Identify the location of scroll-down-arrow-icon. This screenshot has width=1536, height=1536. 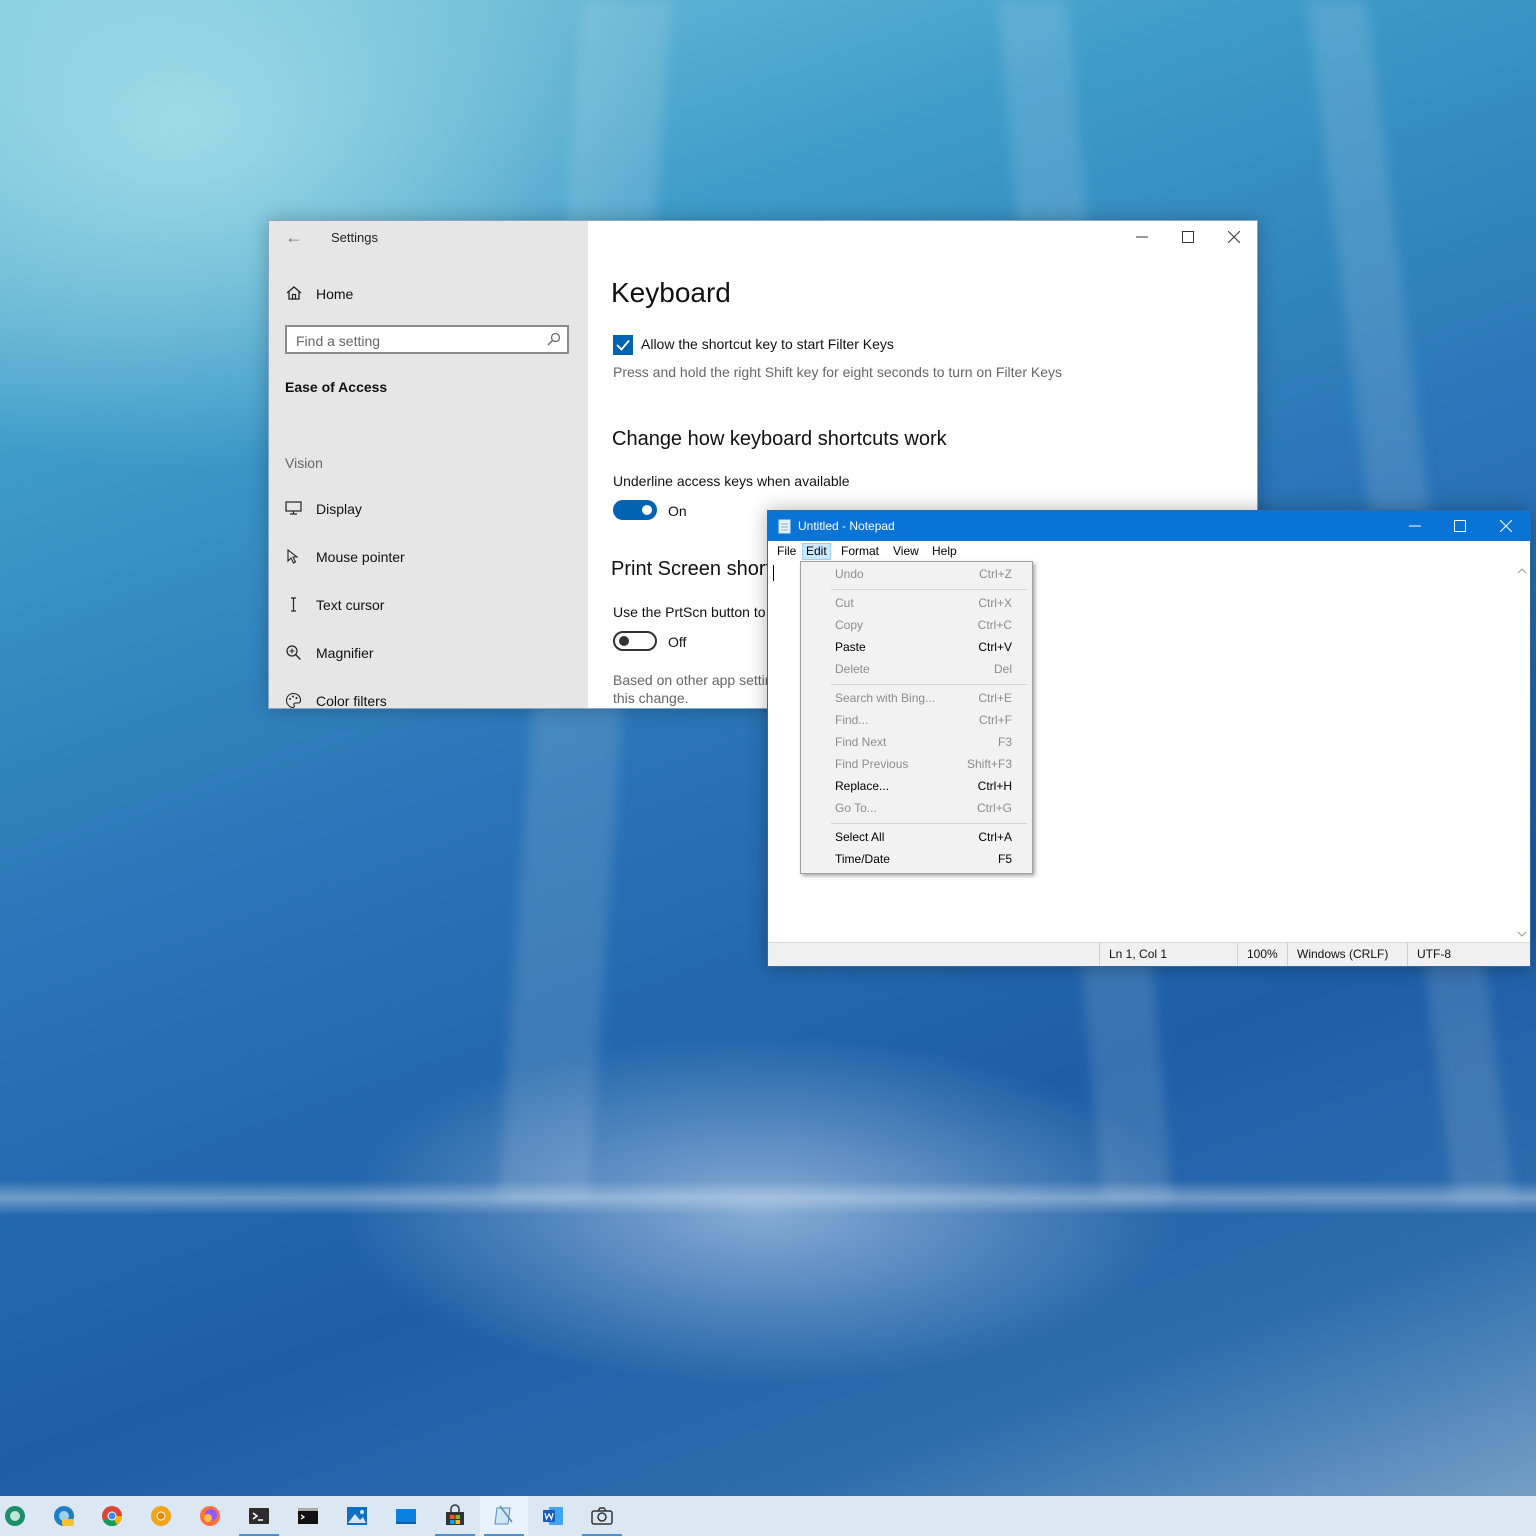
(1522, 934).